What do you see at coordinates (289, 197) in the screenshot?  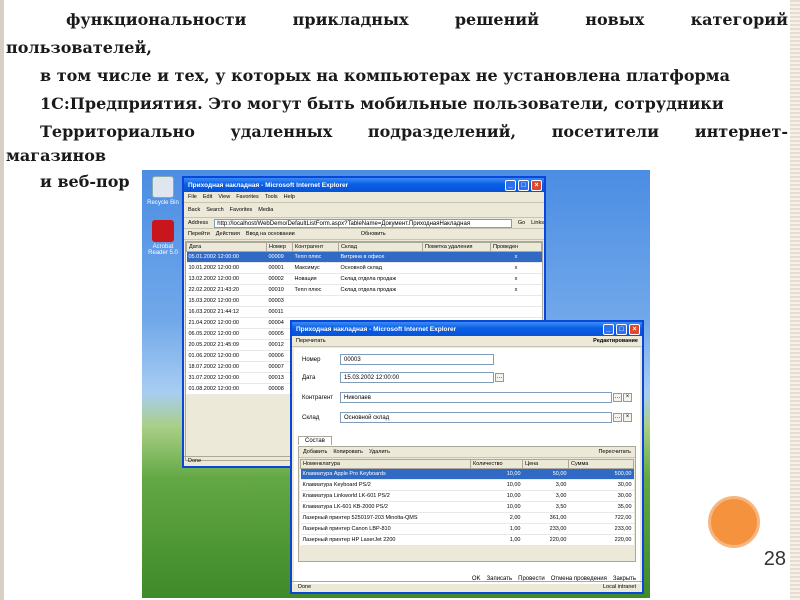 I see `menu-help: Help` at bounding box center [289, 197].